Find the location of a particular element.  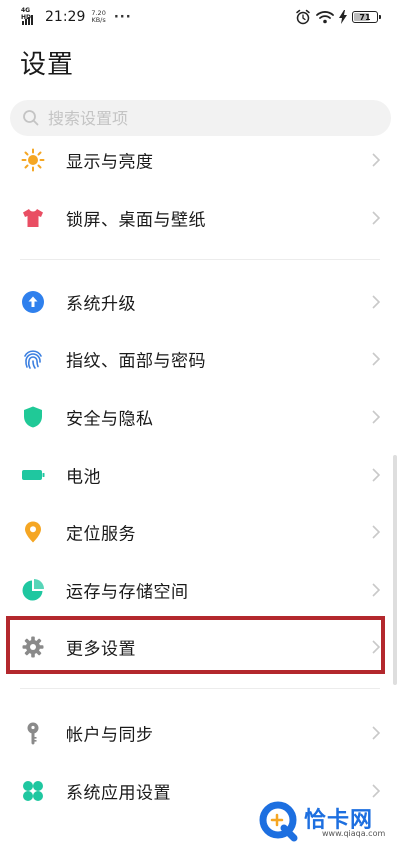

search-bar is located at coordinates (200, 118).